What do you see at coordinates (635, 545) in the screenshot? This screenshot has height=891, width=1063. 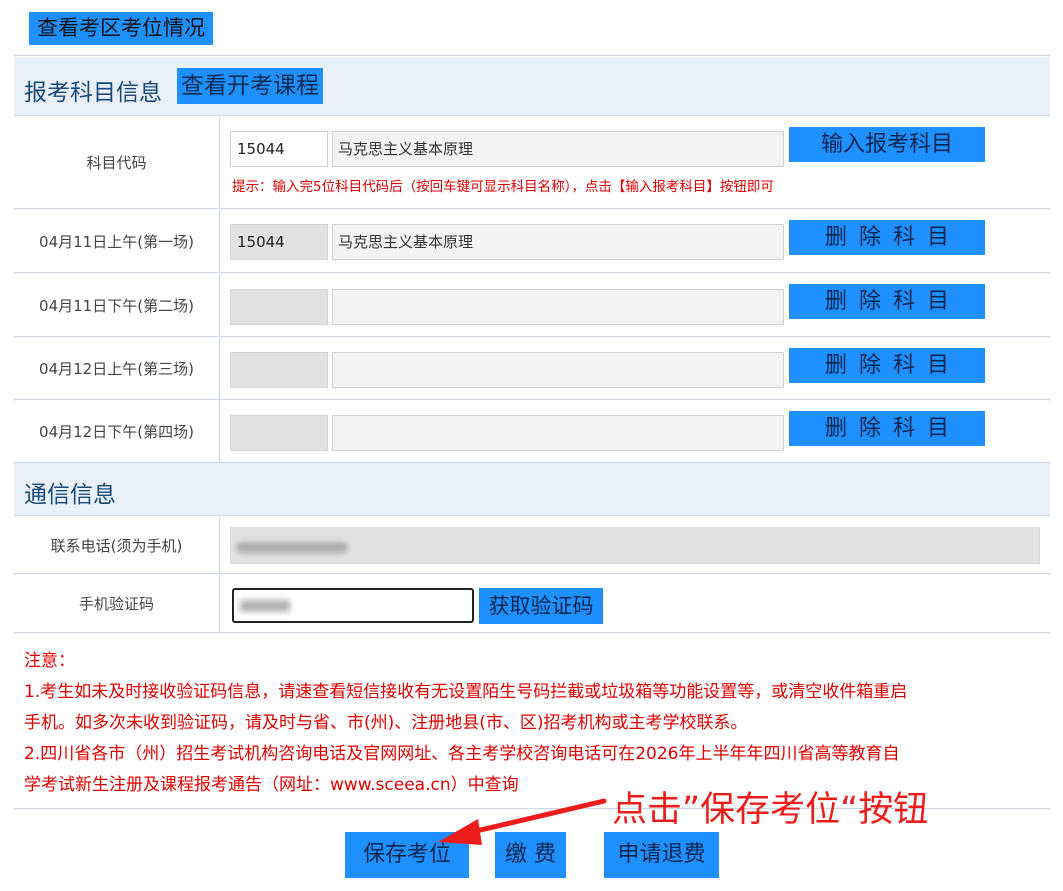 I see `phone-number-field` at bounding box center [635, 545].